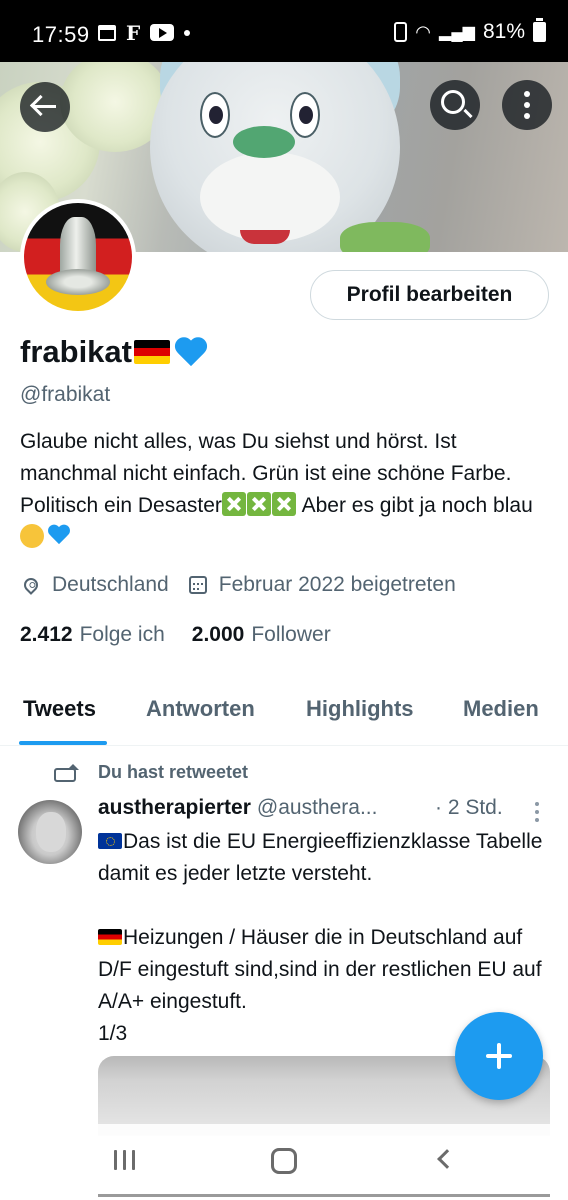 The image size is (568, 1200). I want to click on more-button, so click(527, 105).